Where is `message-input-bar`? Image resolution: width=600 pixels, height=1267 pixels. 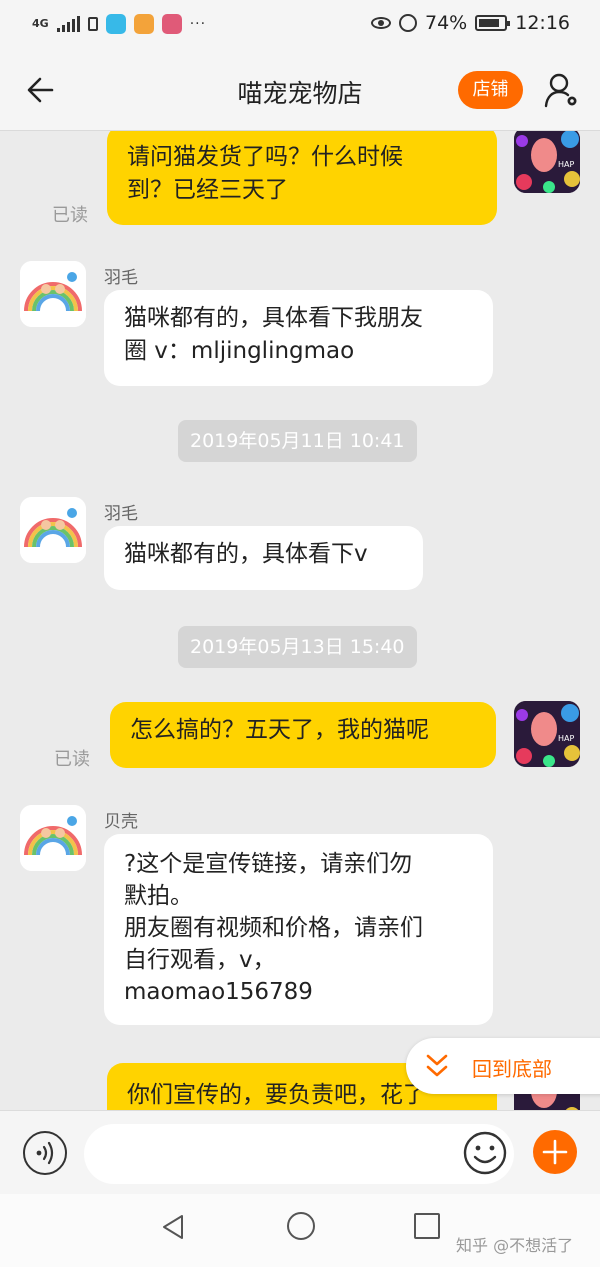 message-input-bar is located at coordinates (300, 1152).